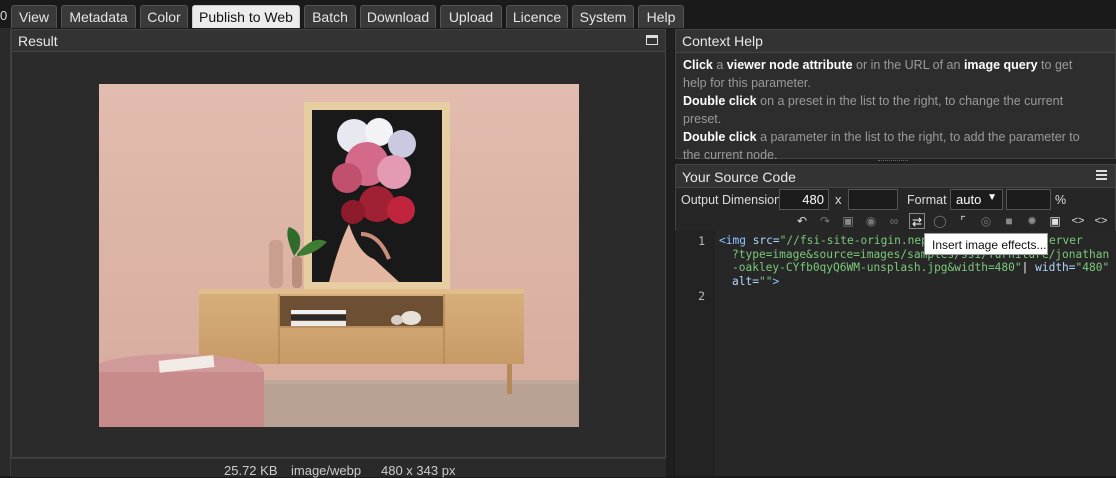  I want to click on vertical-splitter, so click(670, 252).